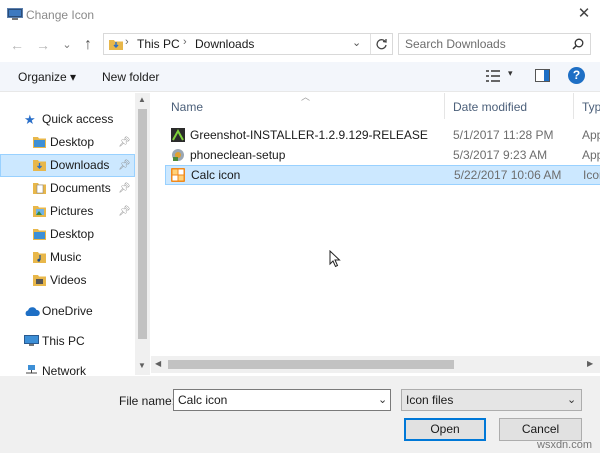  I want to click on cloud-icon, so click(32, 311).